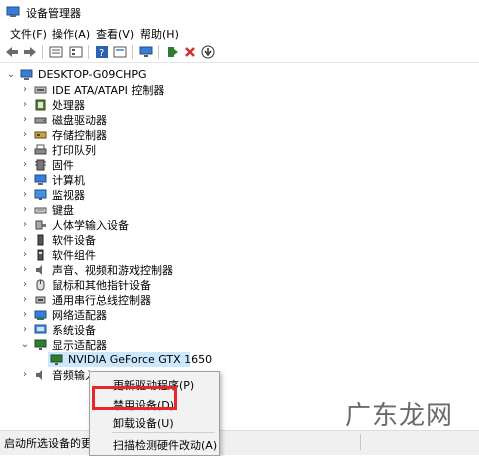 This screenshot has height=456, width=479. Describe the element at coordinates (130, 359) in the screenshot. I see `tree-item-nvidia-gpu: NVIDIA GeForce GTX 1650` at that location.